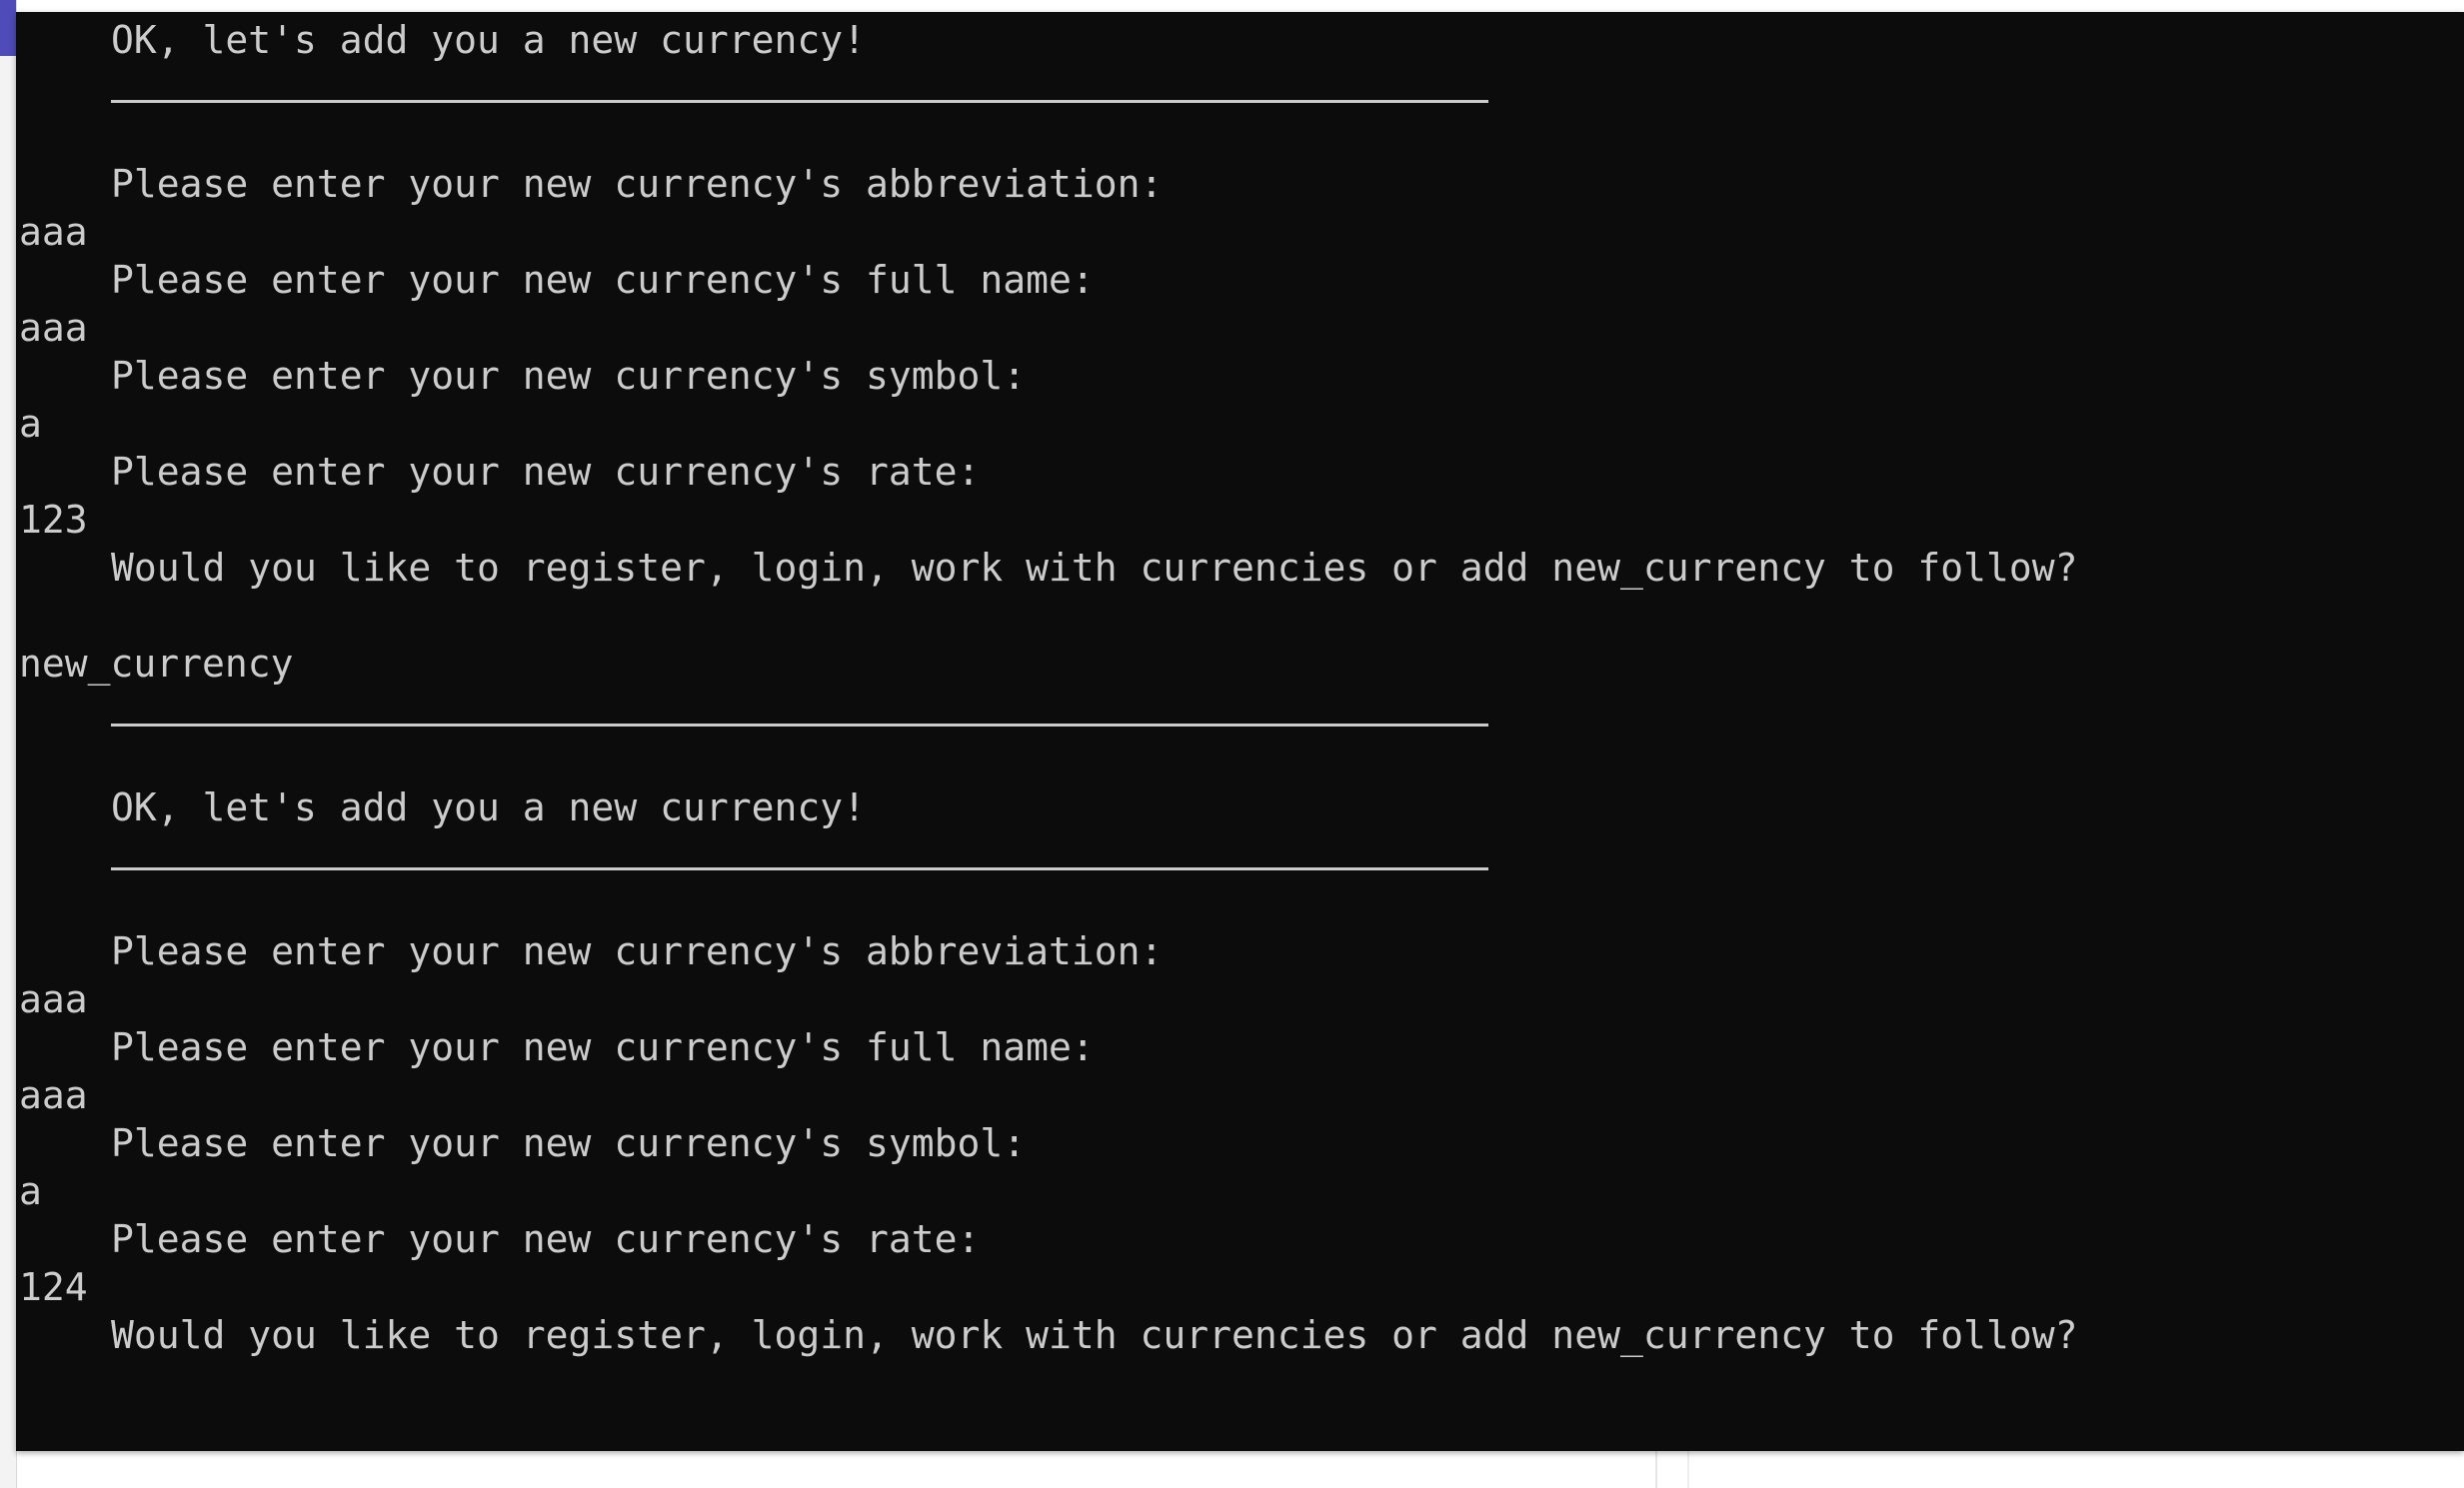  I want to click on console-user-input: new_currency, so click(156, 664).